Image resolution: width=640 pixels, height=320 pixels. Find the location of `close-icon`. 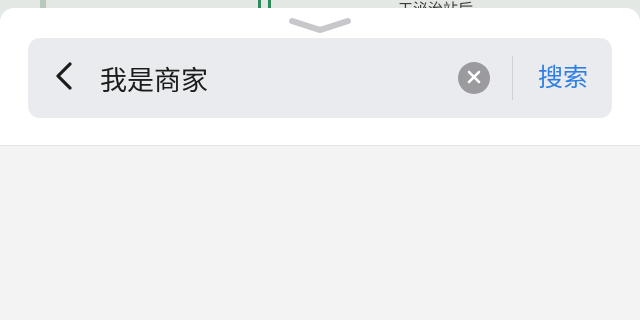

close-icon is located at coordinates (474, 78).